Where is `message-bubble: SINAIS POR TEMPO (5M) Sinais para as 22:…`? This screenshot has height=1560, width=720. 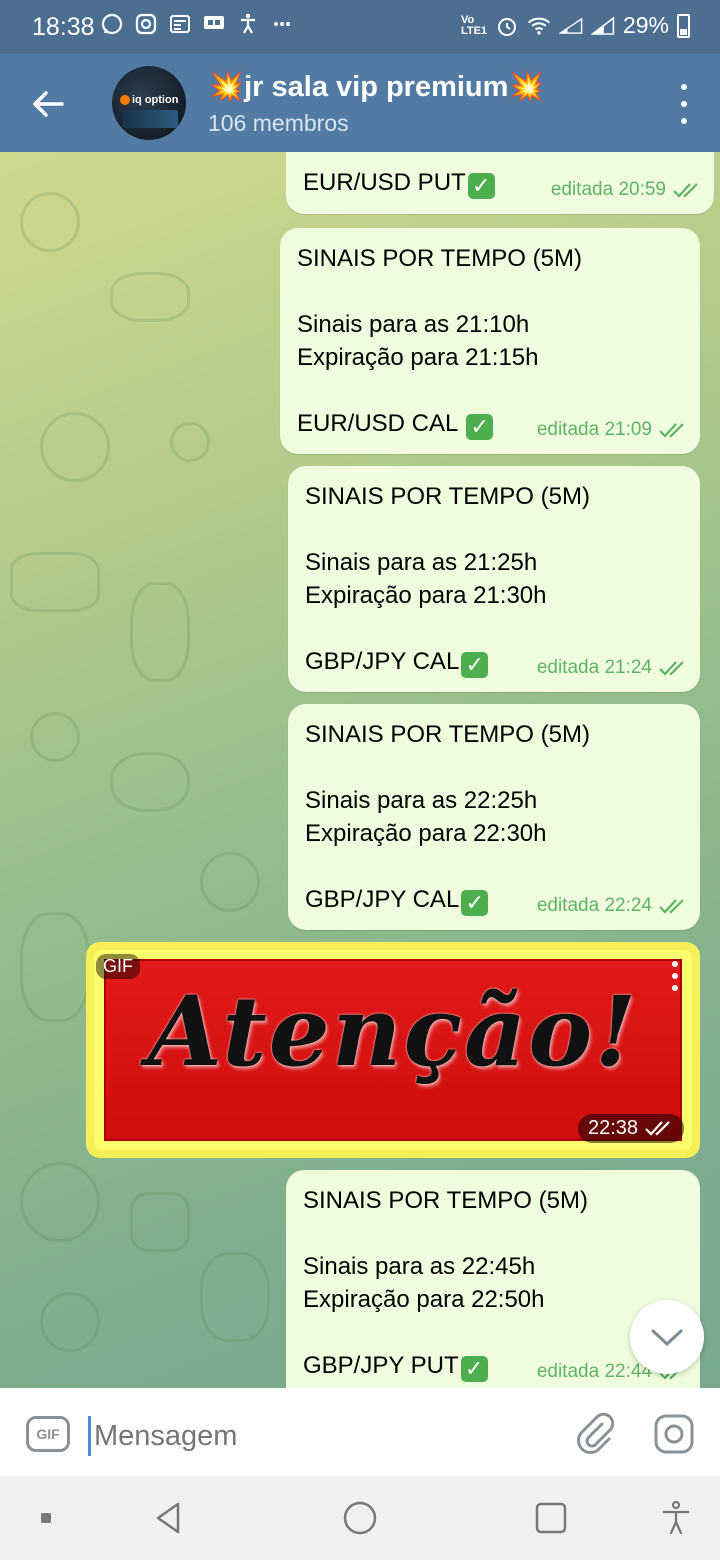
message-bubble: SINAIS POR TEMPO (5M) Sinais para as 22:… is located at coordinates (494, 817).